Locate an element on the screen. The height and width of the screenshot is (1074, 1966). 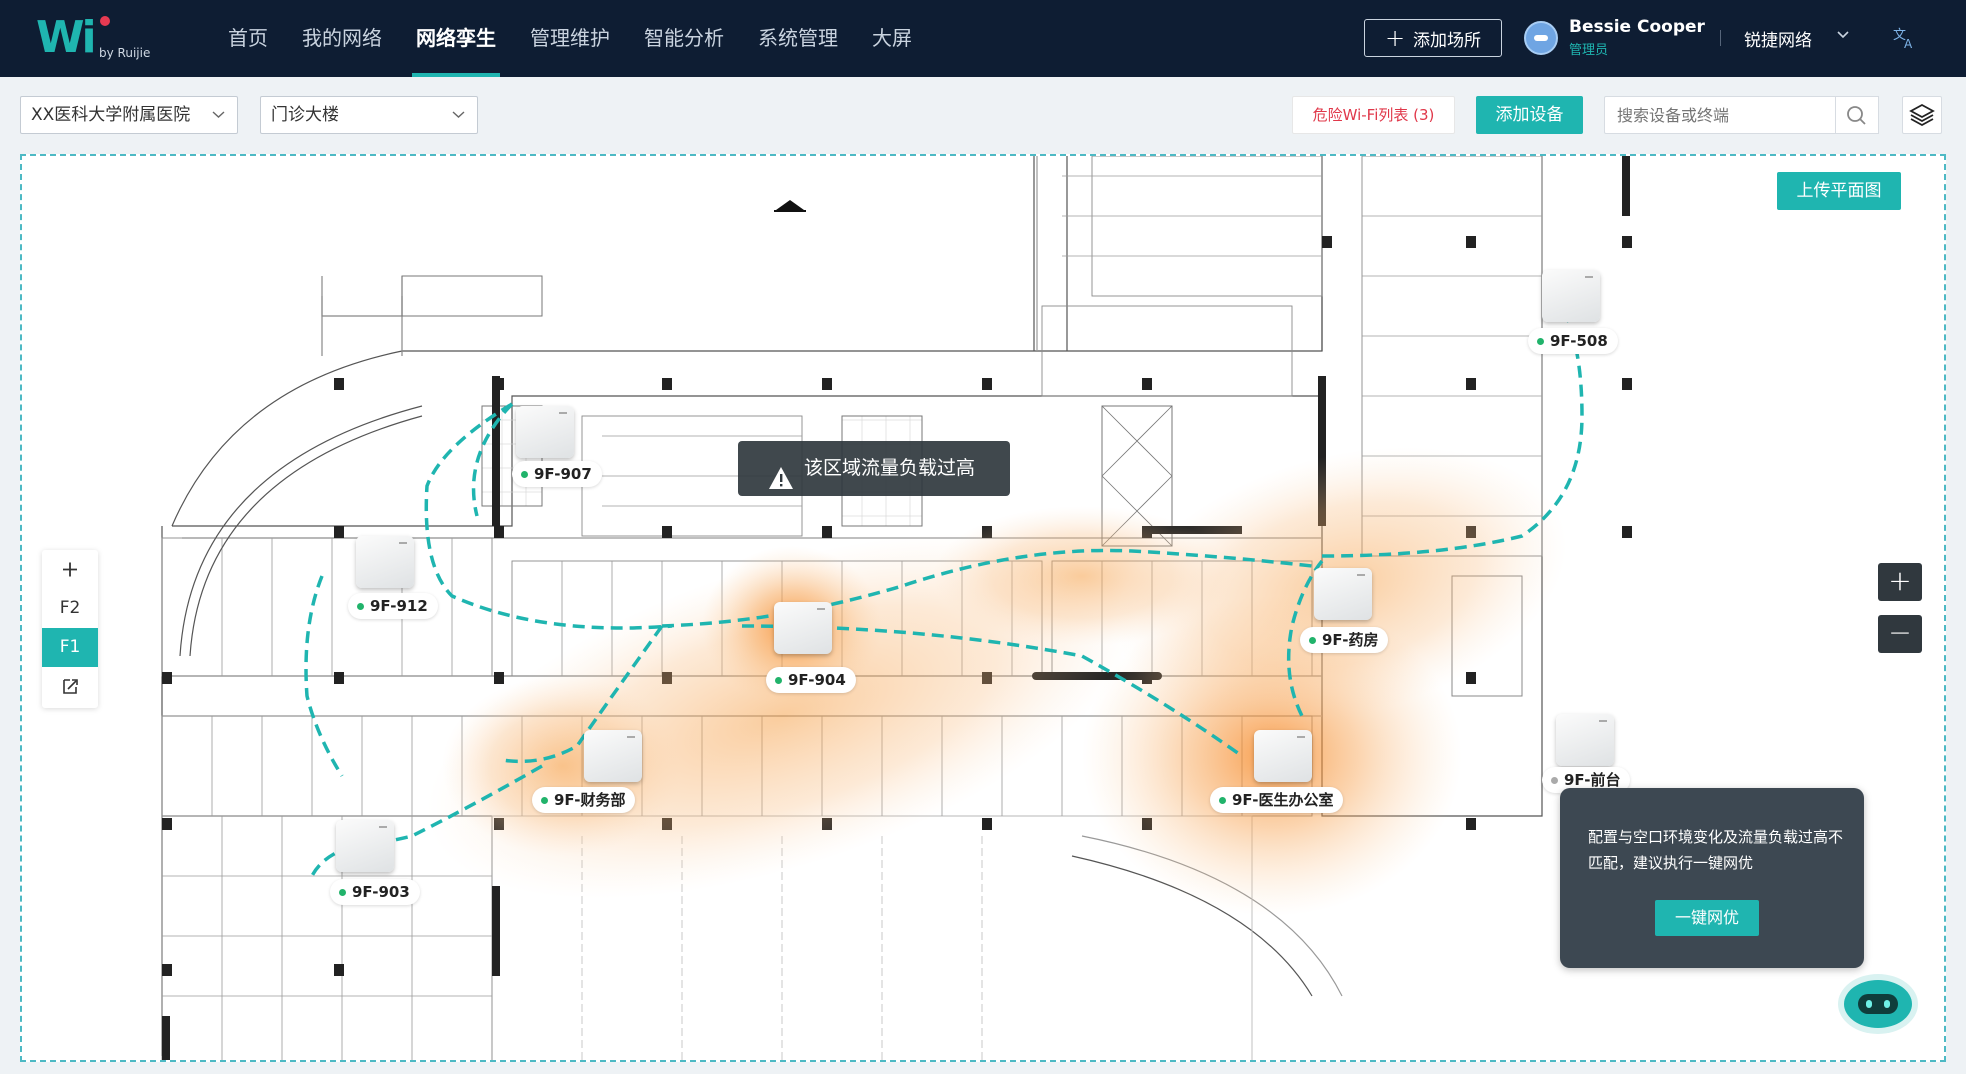
layers-icon is located at coordinates (1922, 115).